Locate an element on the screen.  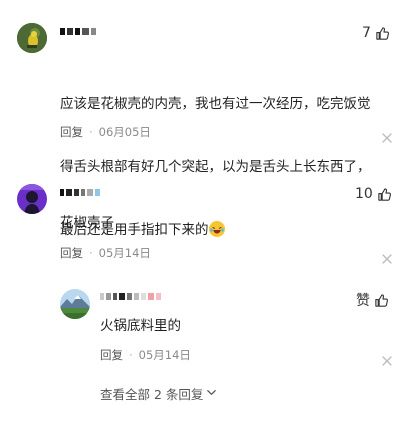
reply-date: 05月14日 is located at coordinates (164, 355).